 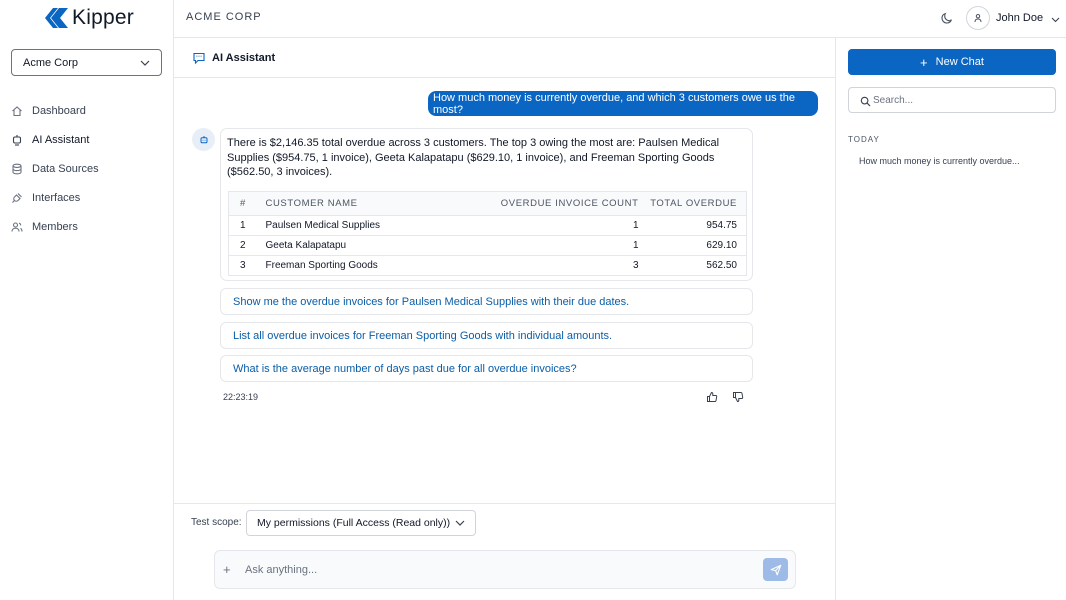 I want to click on kipper-logo: Kipper, so click(x=89, y=18).